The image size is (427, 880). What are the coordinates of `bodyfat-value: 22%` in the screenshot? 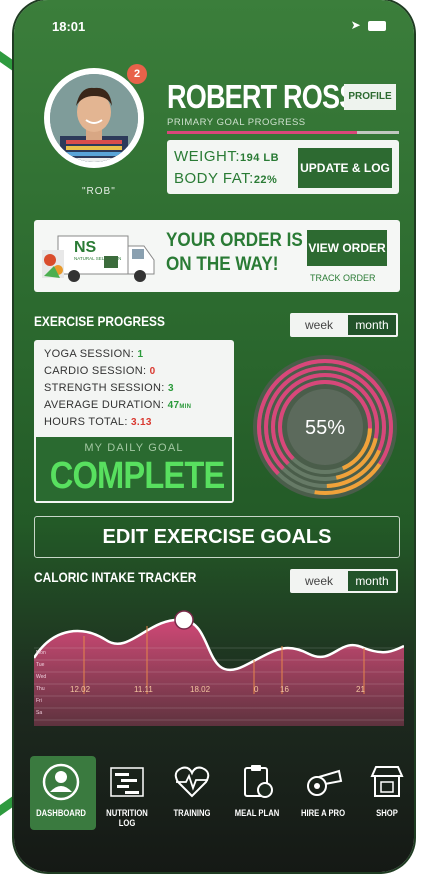 It's located at (265, 180).